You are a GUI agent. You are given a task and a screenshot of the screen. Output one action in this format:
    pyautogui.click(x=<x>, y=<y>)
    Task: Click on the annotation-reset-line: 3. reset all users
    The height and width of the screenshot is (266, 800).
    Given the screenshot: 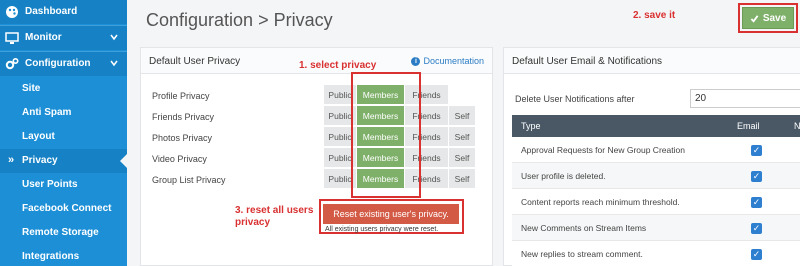 What is the action you would take?
    pyautogui.click(x=274, y=210)
    